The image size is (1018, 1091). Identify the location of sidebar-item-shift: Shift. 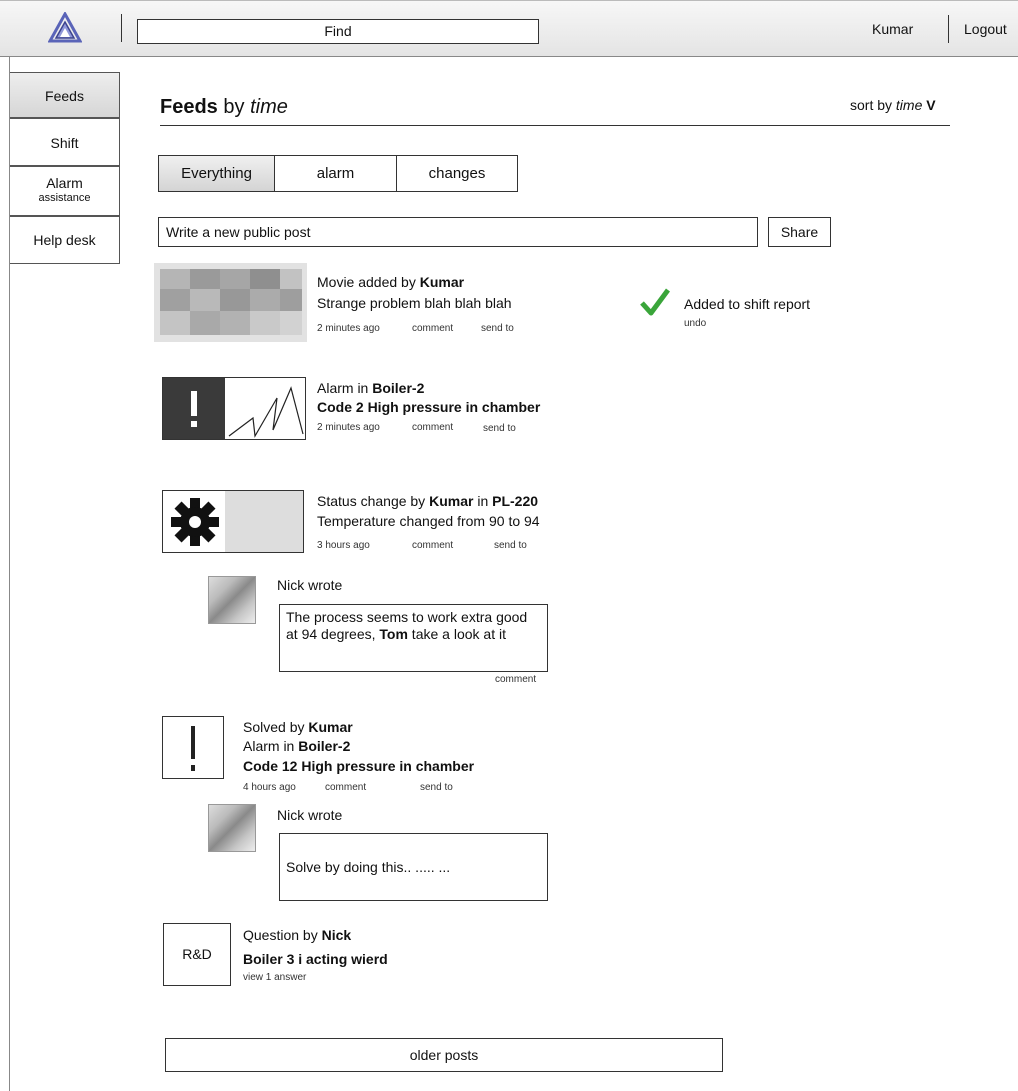
(65, 142).